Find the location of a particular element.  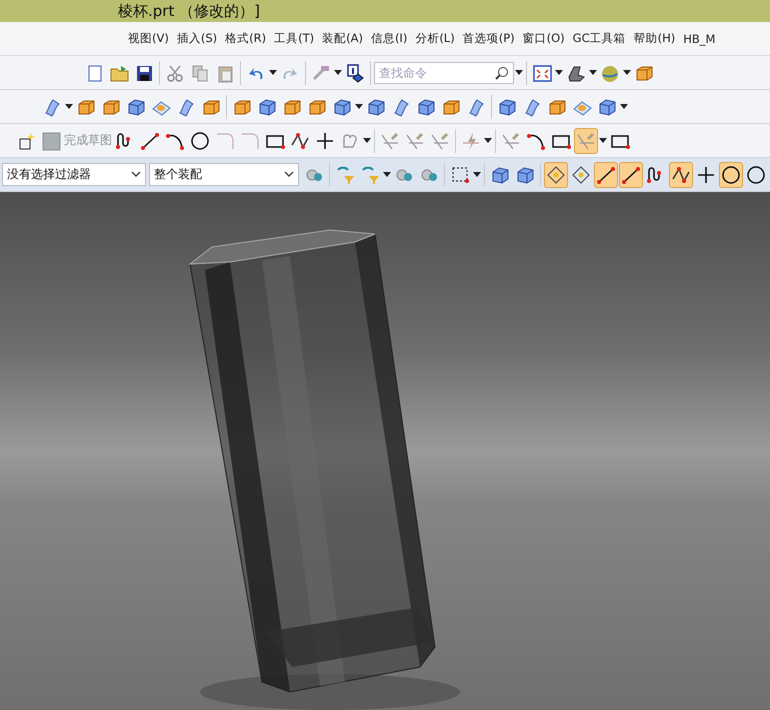

filter-dropdown: 没有选择过滤器 is located at coordinates (74, 174).